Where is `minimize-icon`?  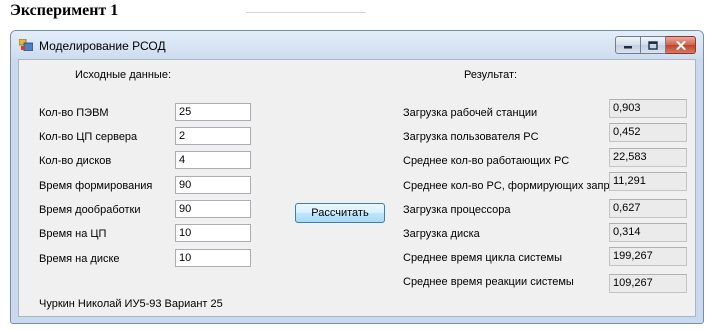 minimize-icon is located at coordinates (628, 47).